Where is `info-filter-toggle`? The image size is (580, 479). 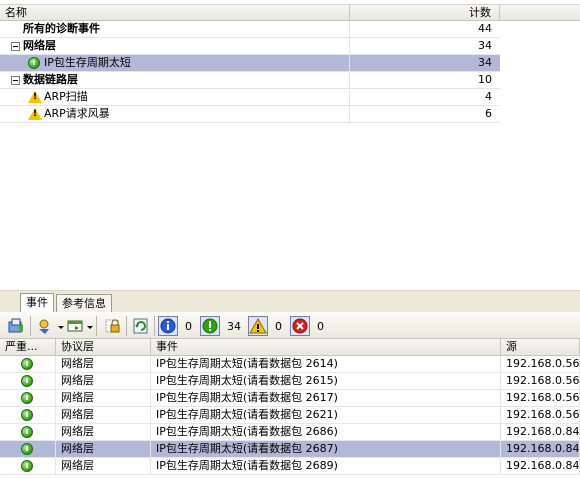
info-filter-toggle is located at coordinates (168, 326).